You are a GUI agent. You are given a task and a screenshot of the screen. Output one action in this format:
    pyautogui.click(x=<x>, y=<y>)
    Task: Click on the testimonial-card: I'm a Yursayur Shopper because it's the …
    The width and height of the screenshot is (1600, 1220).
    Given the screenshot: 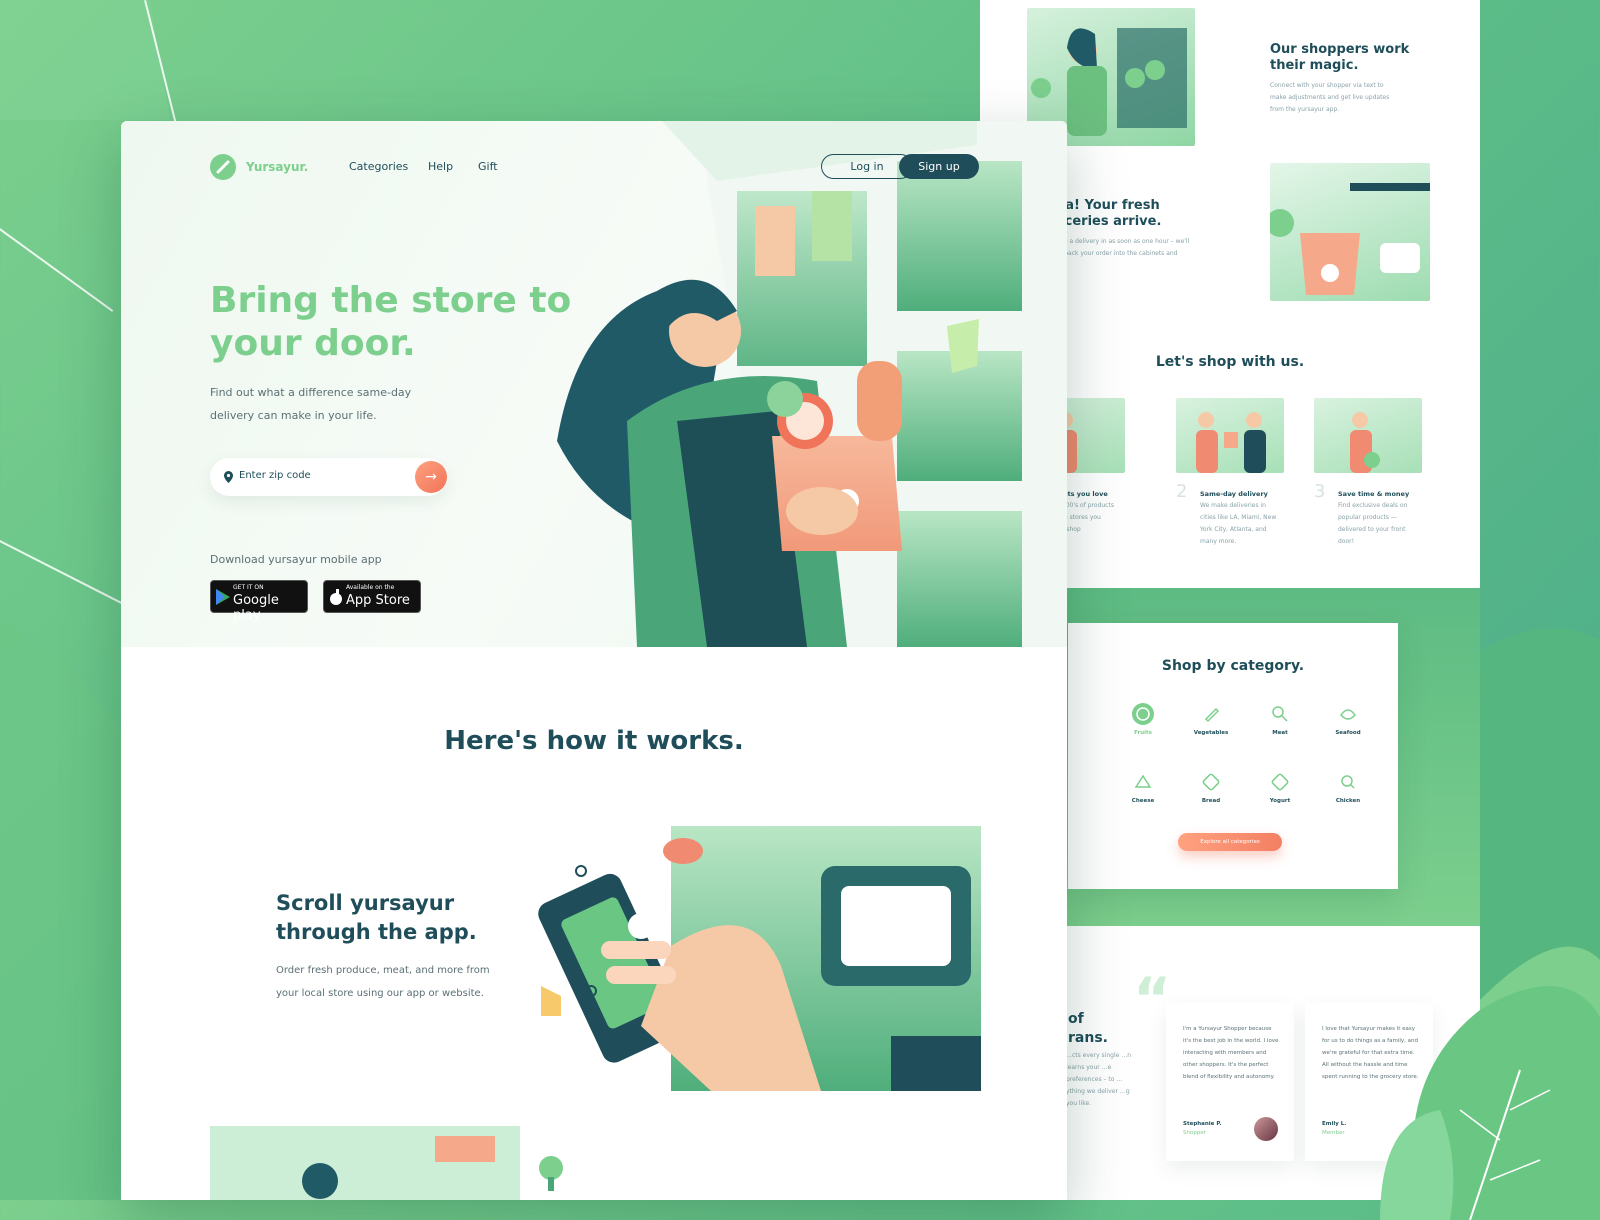 What is the action you would take?
    pyautogui.click(x=1230, y=1082)
    